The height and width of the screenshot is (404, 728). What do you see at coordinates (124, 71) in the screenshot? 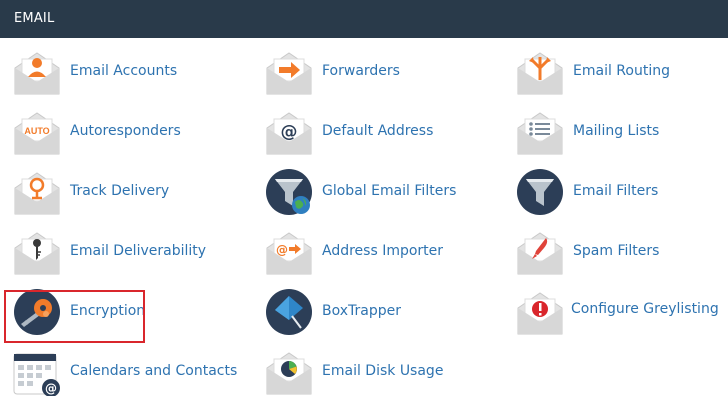
I see `email-accounts-label: Email Accounts` at bounding box center [124, 71].